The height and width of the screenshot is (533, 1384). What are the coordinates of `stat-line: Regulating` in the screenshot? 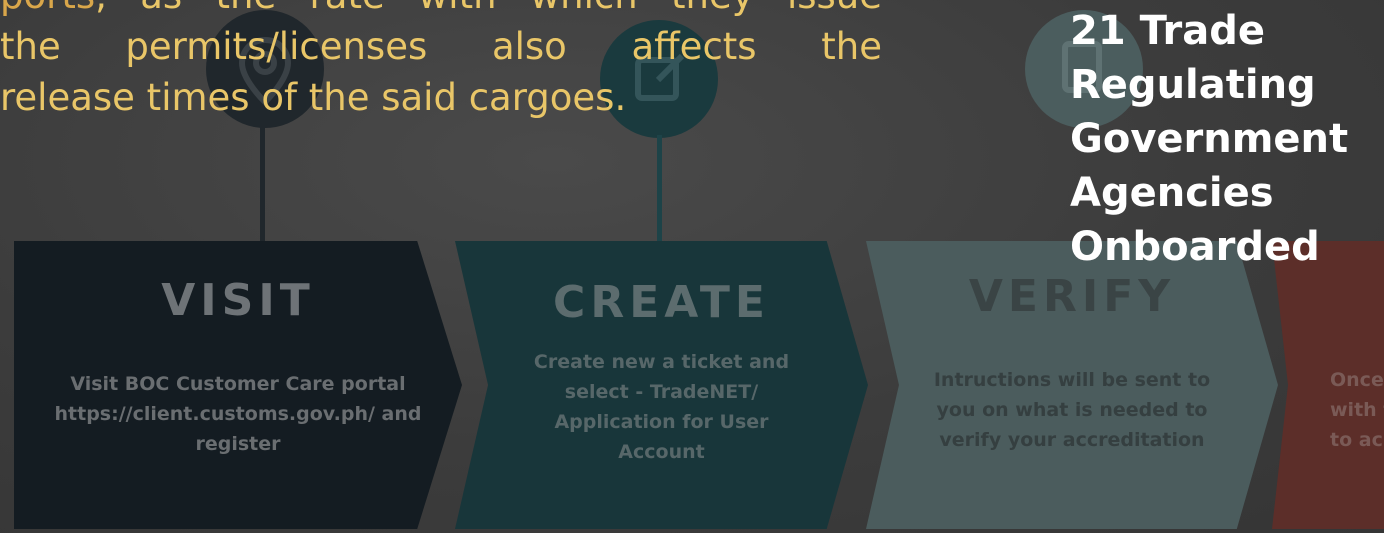 It's located at (1193, 85).